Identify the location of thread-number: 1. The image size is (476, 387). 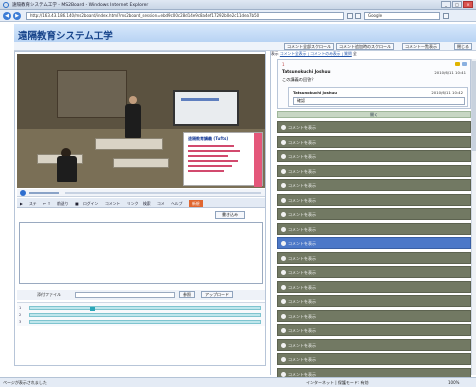
(283, 64).